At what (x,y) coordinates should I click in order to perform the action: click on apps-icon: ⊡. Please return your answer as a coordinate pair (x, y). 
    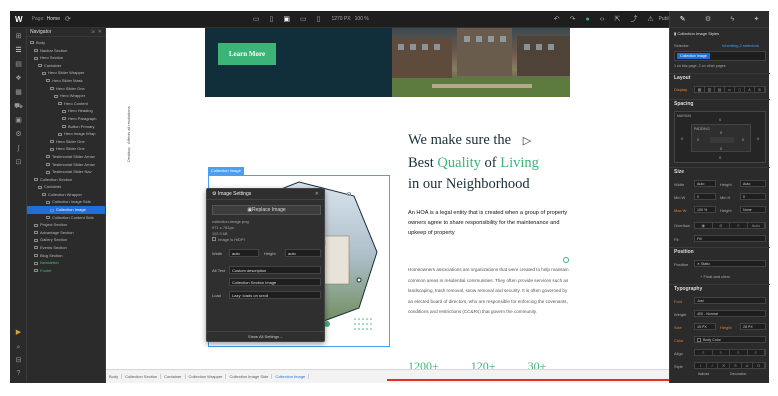
    Looking at the image, I should click on (18, 162).